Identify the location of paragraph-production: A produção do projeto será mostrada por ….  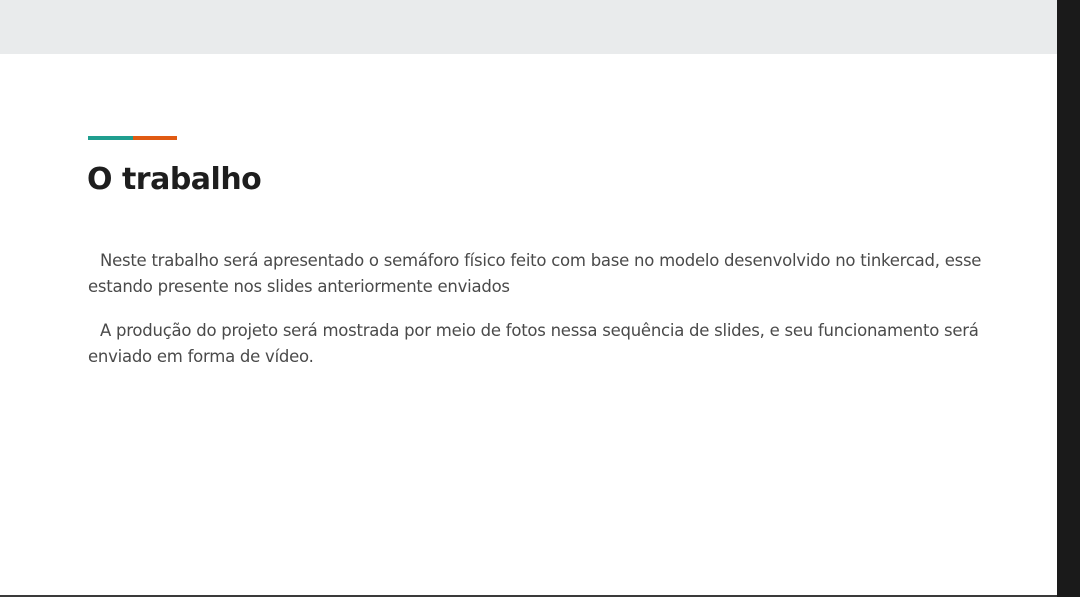
(538, 344).